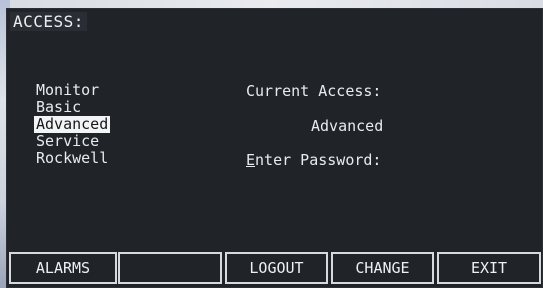 This screenshot has height=288, width=543. I want to click on password-hotkey: E, so click(251, 160).